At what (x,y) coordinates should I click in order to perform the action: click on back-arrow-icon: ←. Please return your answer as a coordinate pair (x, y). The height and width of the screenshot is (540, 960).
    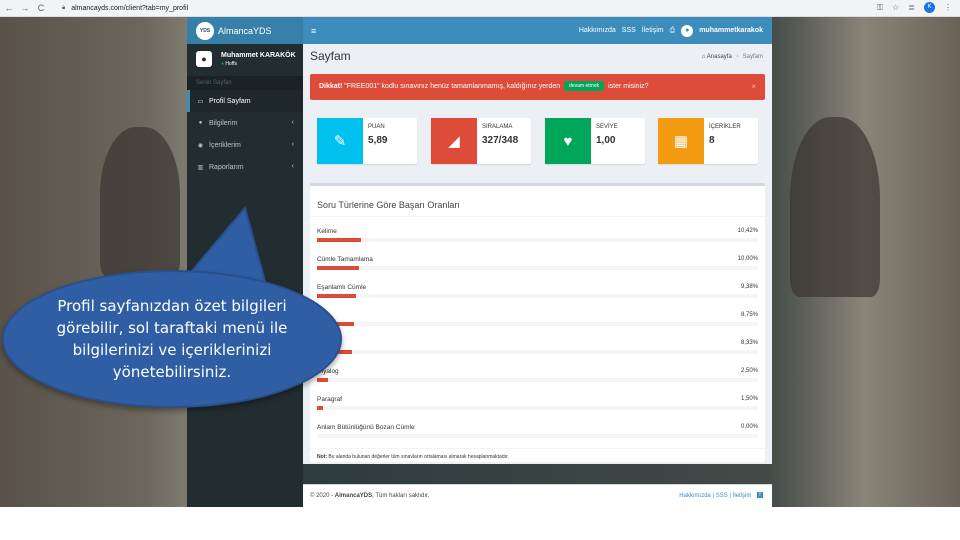
    Looking at the image, I should click on (9, 8).